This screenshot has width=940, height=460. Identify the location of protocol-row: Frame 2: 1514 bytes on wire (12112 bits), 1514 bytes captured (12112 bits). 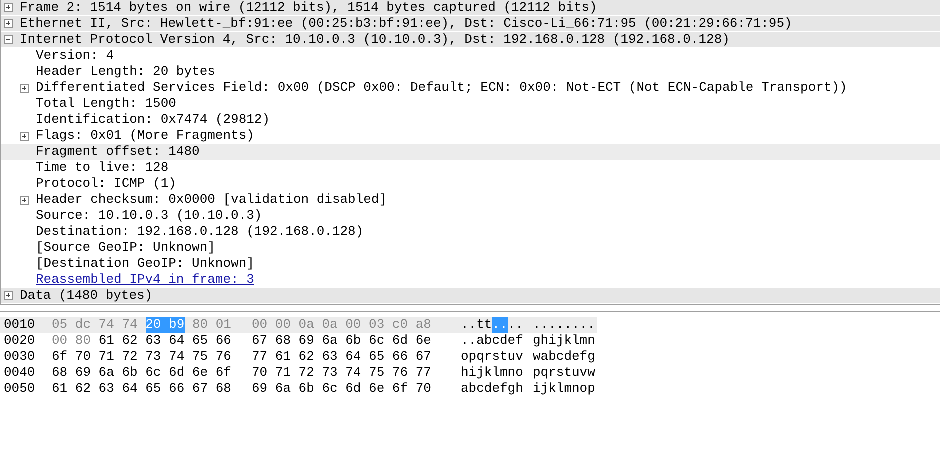
(470, 8).